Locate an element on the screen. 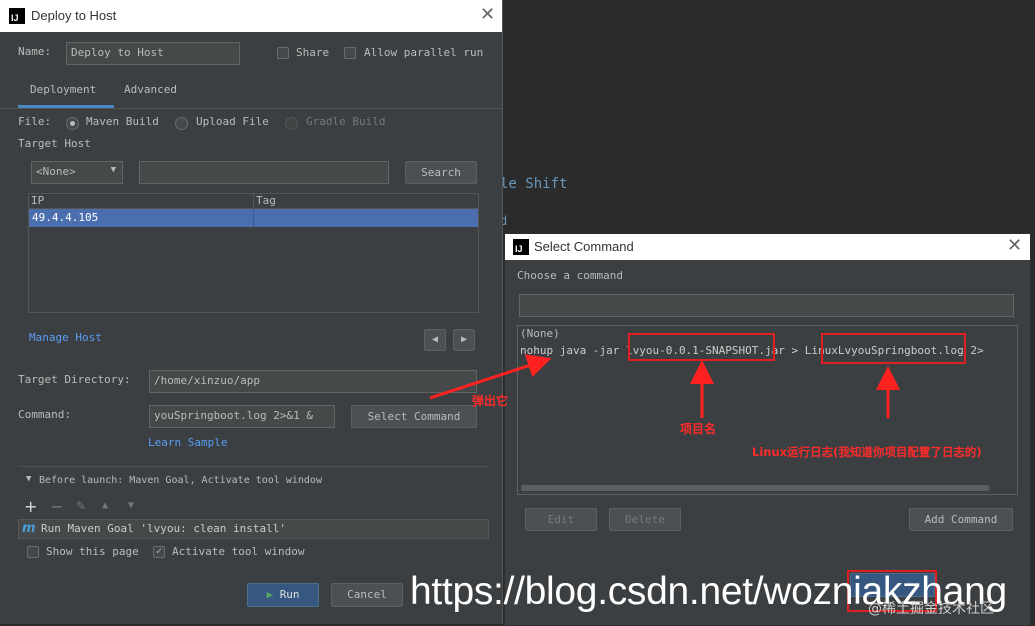  annotation-arrows is located at coordinates (664, 386).